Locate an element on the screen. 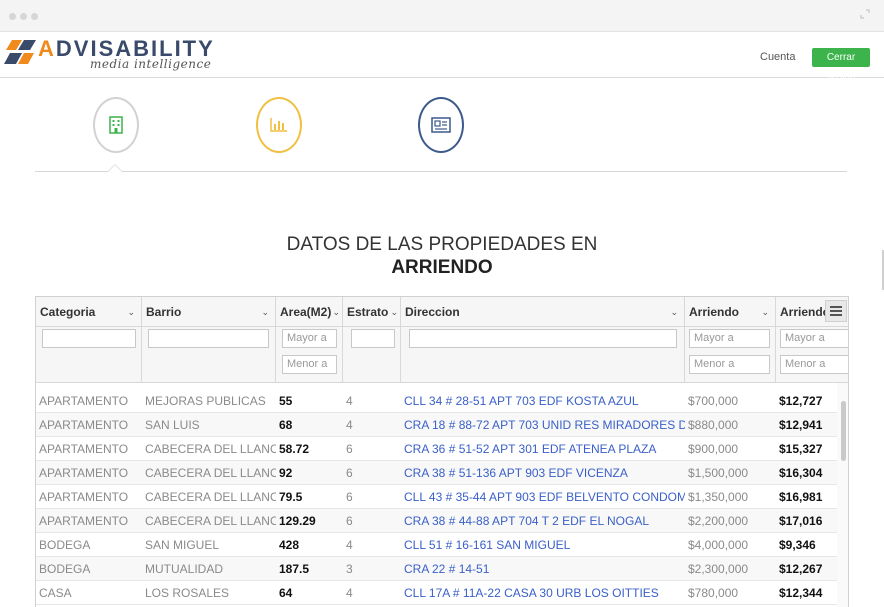 The image size is (884, 607). column-header-area: Area(M2) ⌄ is located at coordinates (309, 312).